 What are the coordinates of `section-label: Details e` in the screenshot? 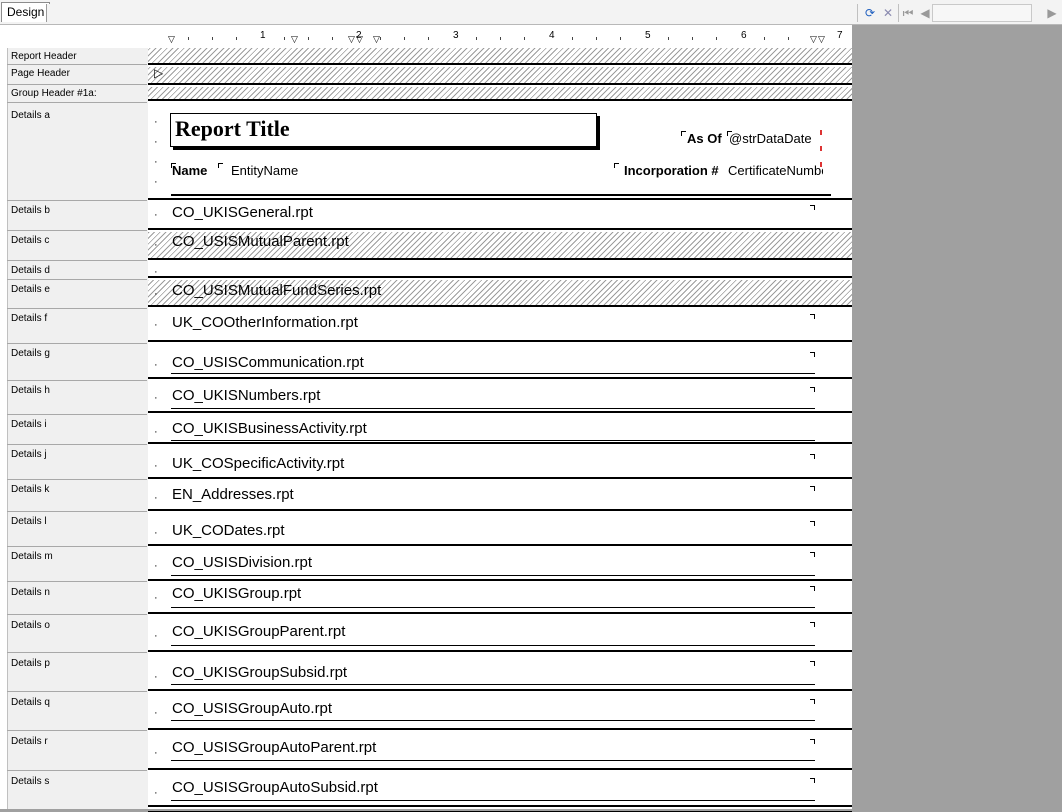 It's located at (30, 289).